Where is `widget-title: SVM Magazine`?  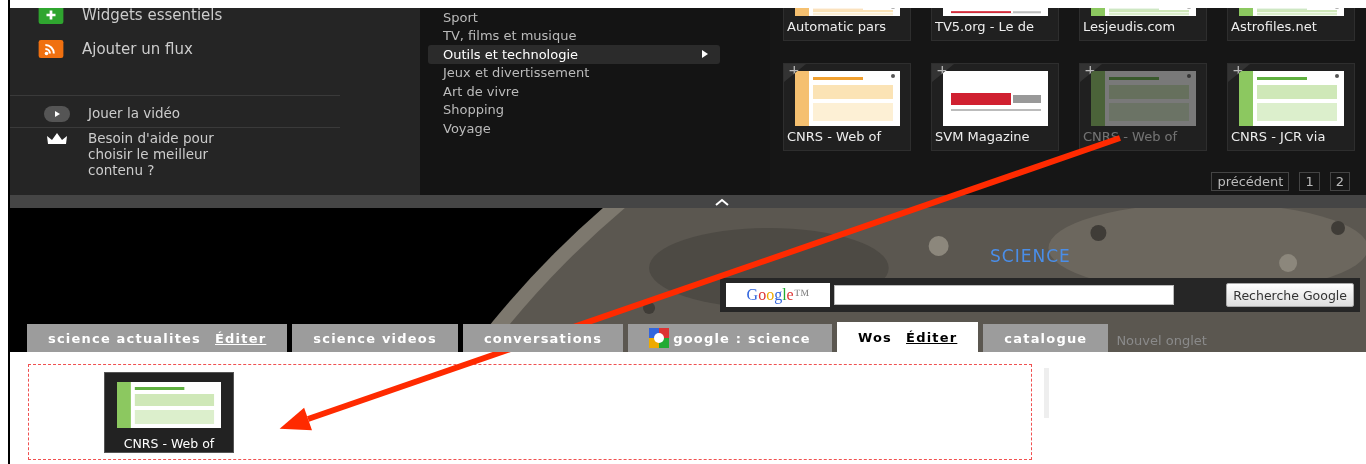 widget-title: SVM Magazine is located at coordinates (983, 137).